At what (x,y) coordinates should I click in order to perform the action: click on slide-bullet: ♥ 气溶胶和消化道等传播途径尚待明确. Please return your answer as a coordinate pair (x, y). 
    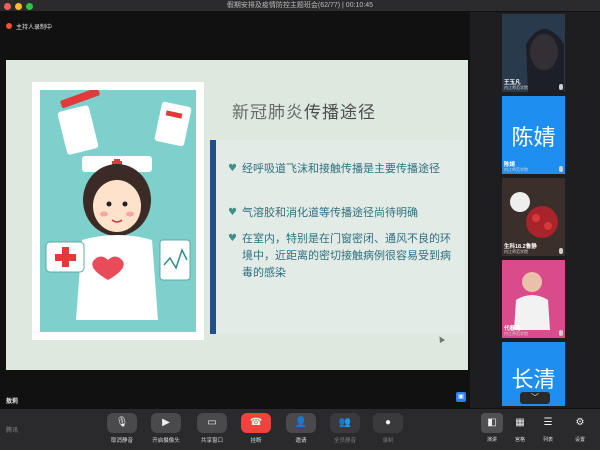
    Looking at the image, I should click on (344, 212).